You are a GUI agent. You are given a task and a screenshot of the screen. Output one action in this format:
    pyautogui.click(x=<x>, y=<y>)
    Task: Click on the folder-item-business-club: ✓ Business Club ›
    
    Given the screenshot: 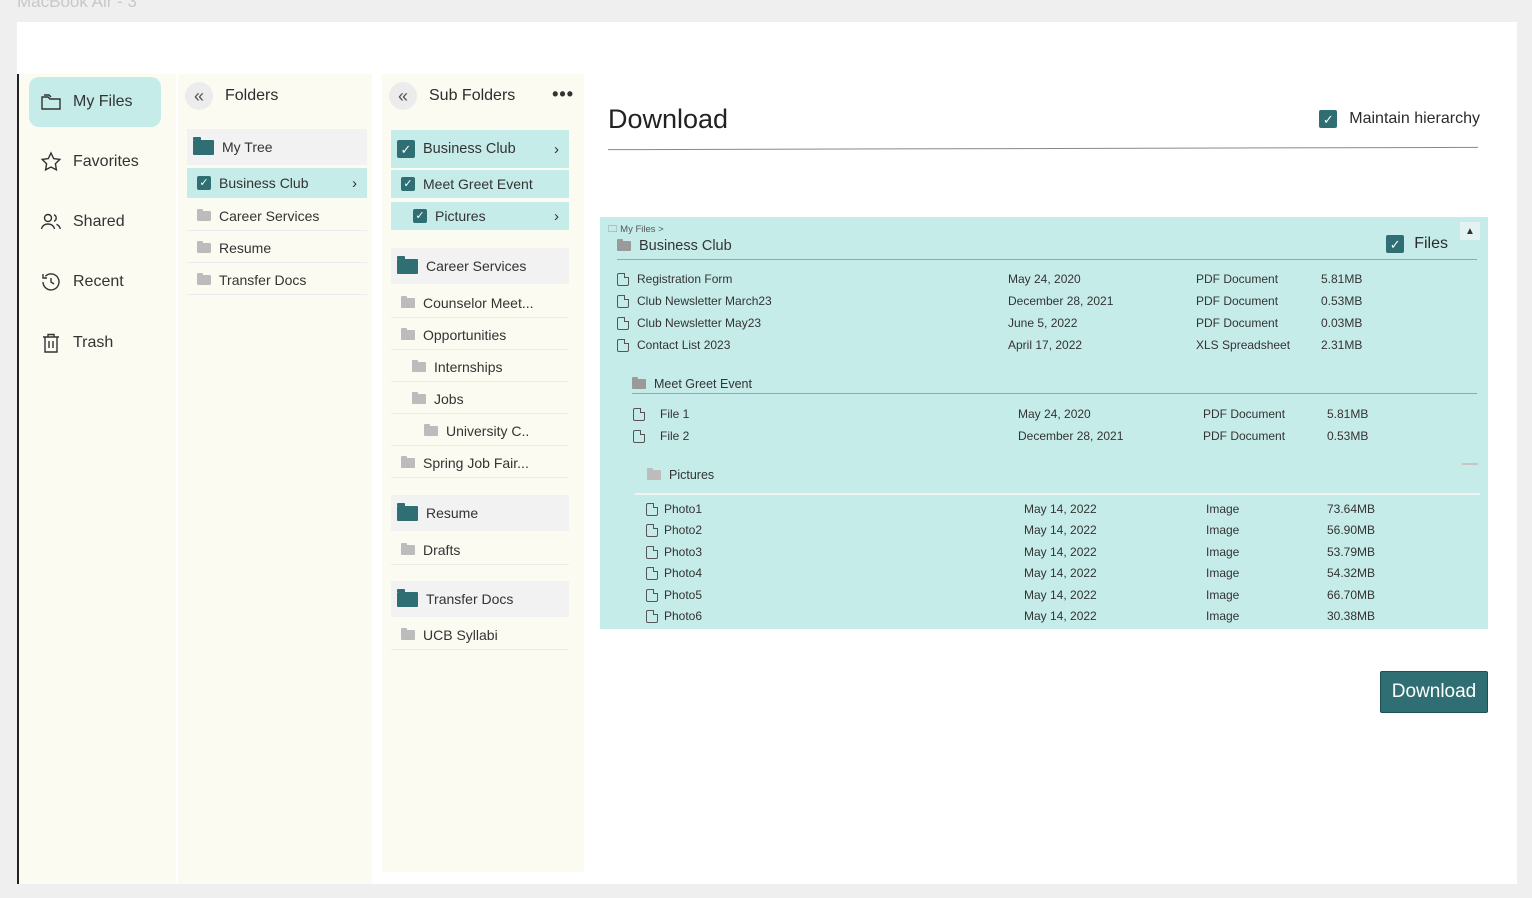 What is the action you would take?
    pyautogui.click(x=277, y=183)
    